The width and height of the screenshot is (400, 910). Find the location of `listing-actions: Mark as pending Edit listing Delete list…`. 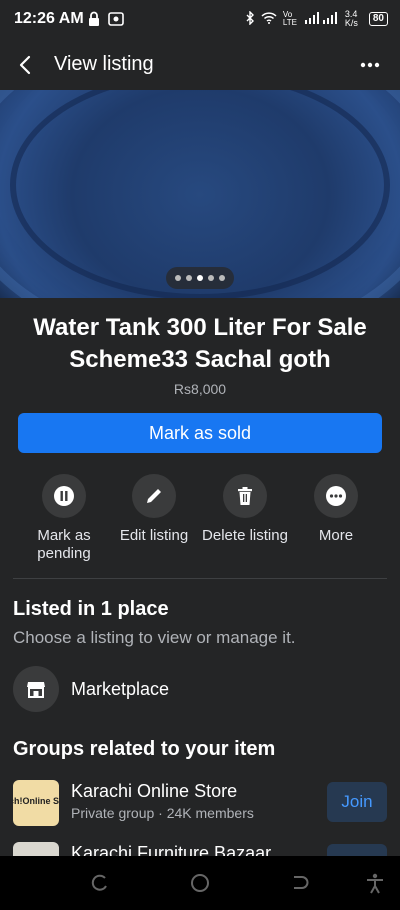

listing-actions: Mark as pending Edit listing Delete list… is located at coordinates (200, 524).